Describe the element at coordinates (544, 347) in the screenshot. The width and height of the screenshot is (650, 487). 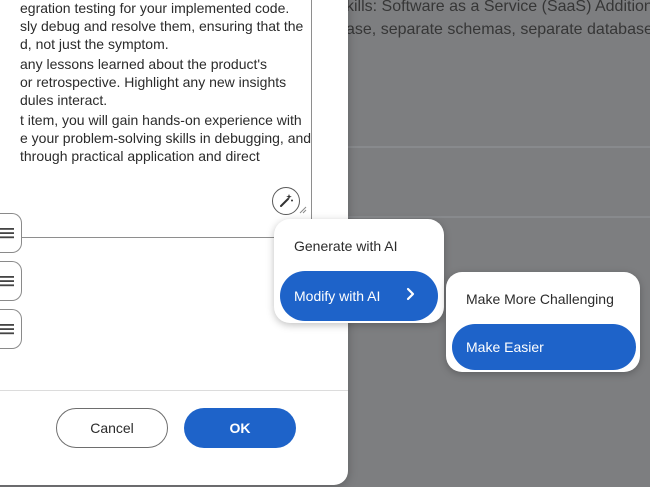
I see `menu-item-make-easier: Make Easier` at that location.